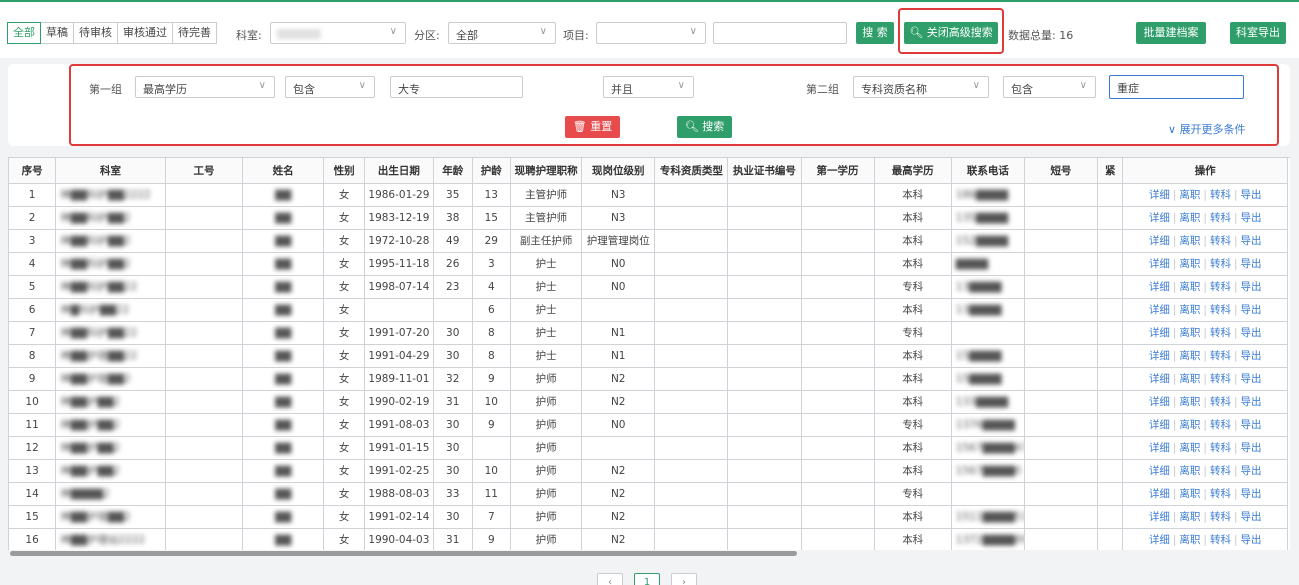 Image resolution: width=1299 pixels, height=585 pixels. I want to click on department-select: ∨, so click(338, 33).